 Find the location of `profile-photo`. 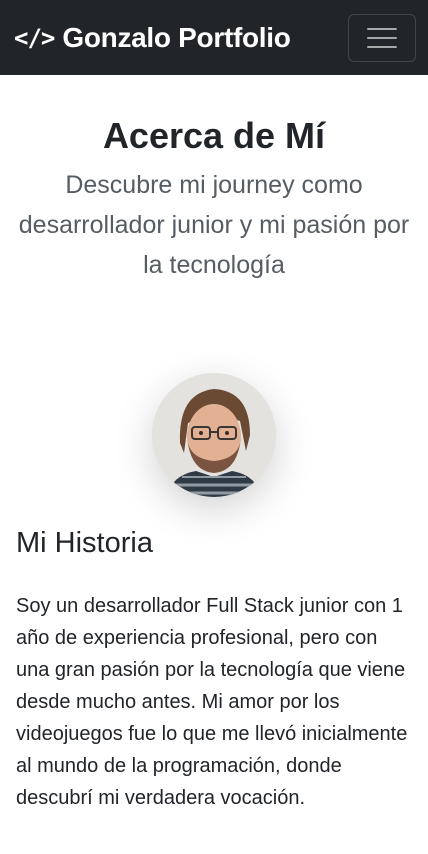

profile-photo is located at coordinates (214, 435).